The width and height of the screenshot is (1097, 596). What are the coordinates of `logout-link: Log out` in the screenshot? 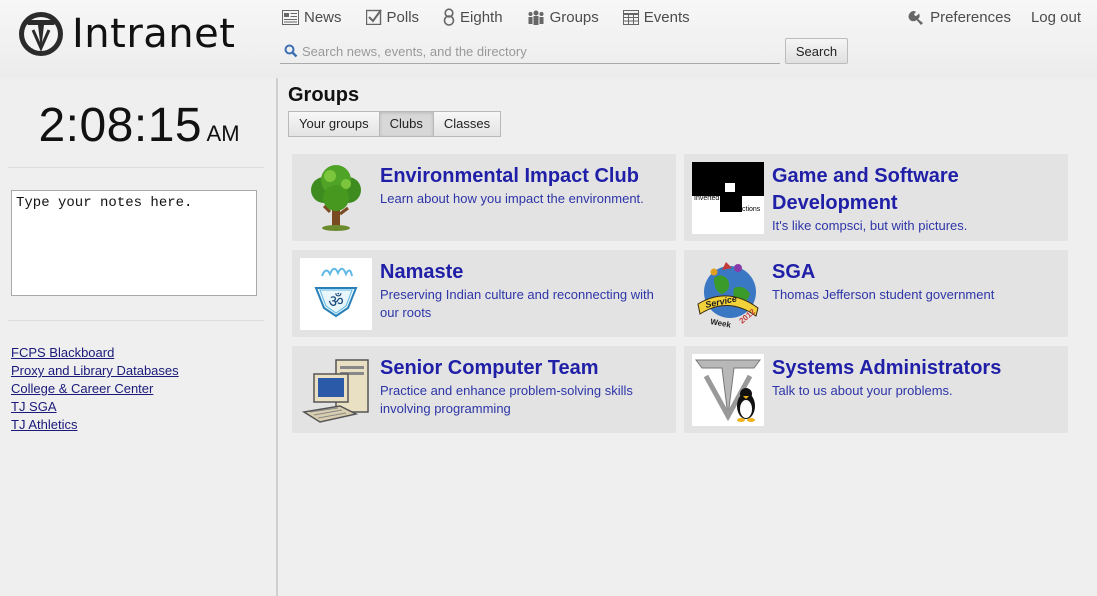 It's located at (1056, 17).